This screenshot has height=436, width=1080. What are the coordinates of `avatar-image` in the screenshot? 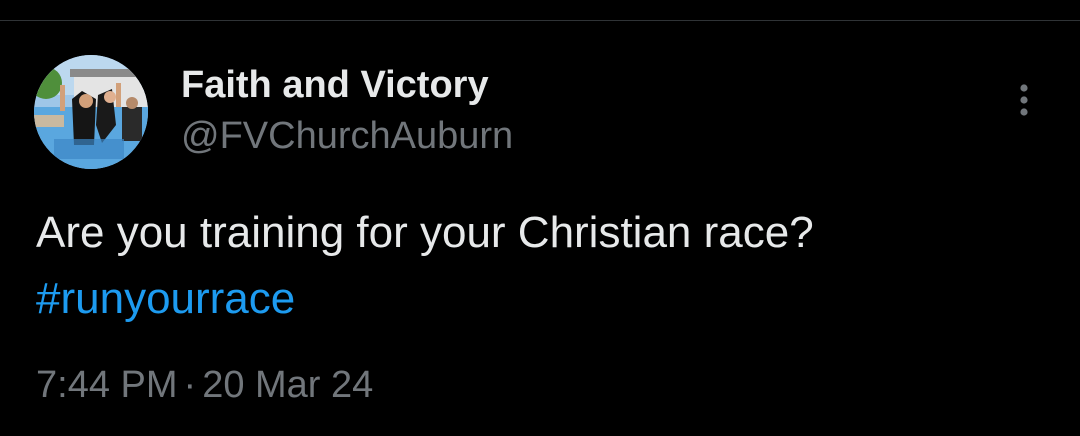 It's located at (91, 112).